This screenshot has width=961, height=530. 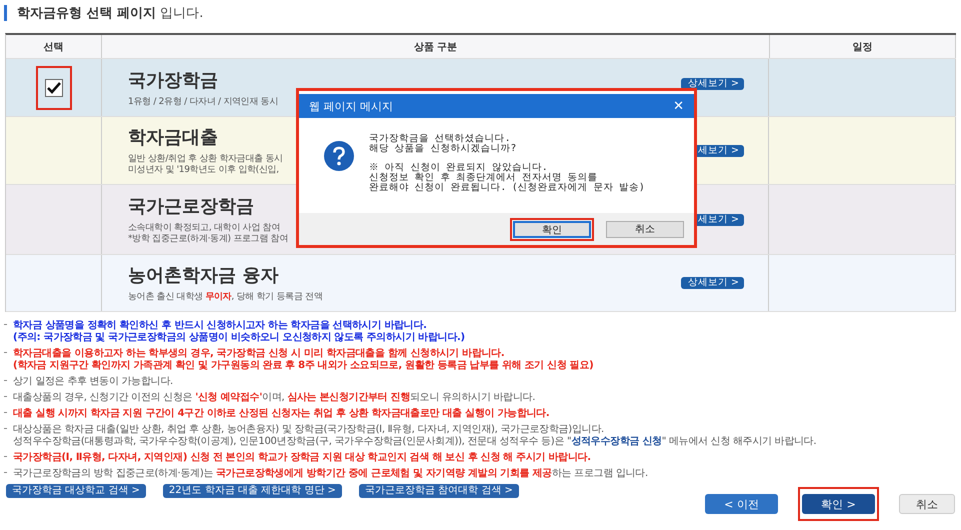 What do you see at coordinates (173, 80) in the screenshot?
I see `product-title: 국가장학금` at bounding box center [173, 80].